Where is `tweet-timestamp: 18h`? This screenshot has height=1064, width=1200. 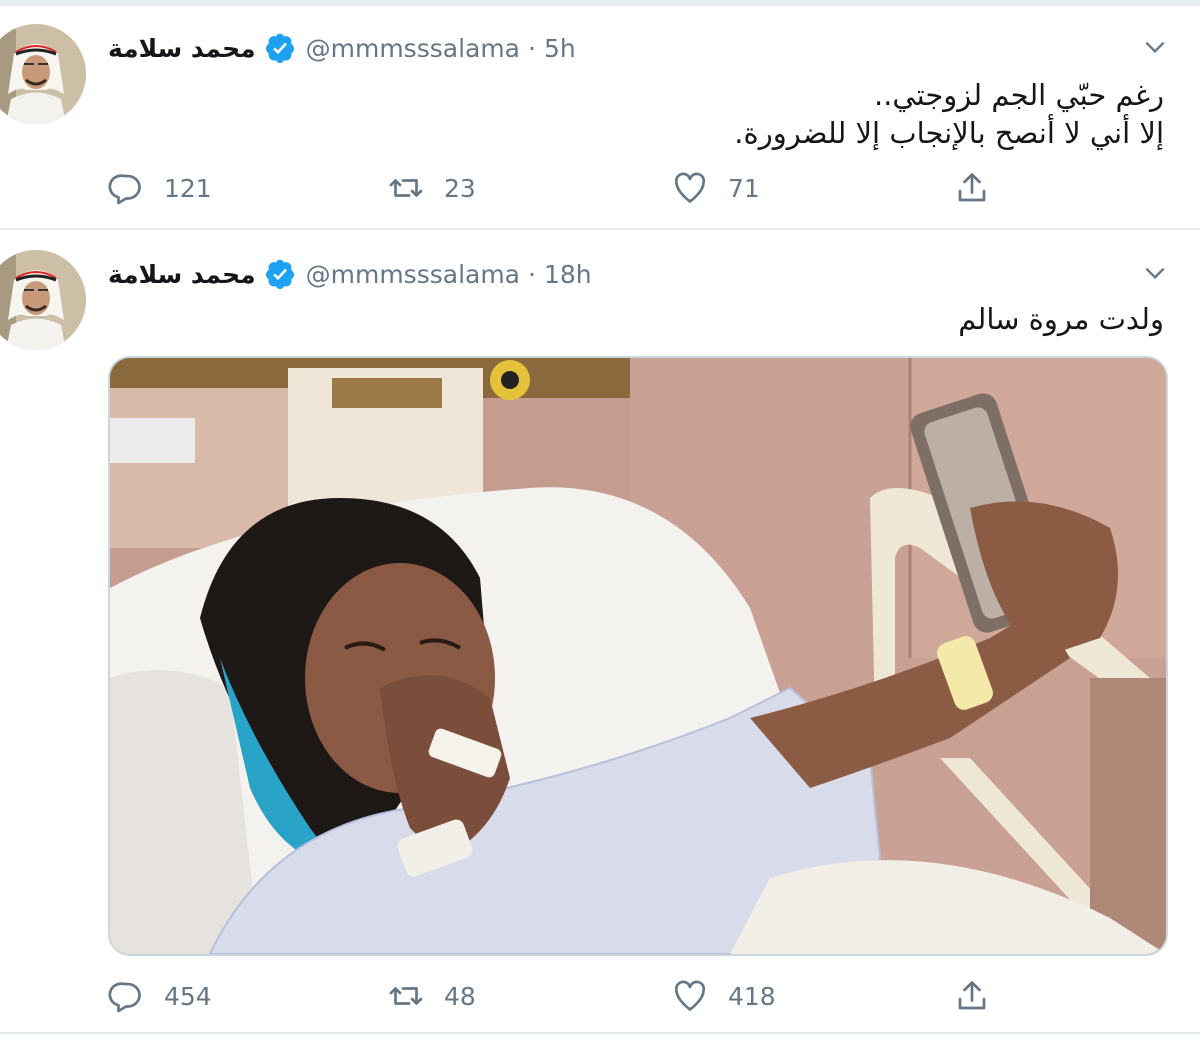 tweet-timestamp: 18h is located at coordinates (568, 274).